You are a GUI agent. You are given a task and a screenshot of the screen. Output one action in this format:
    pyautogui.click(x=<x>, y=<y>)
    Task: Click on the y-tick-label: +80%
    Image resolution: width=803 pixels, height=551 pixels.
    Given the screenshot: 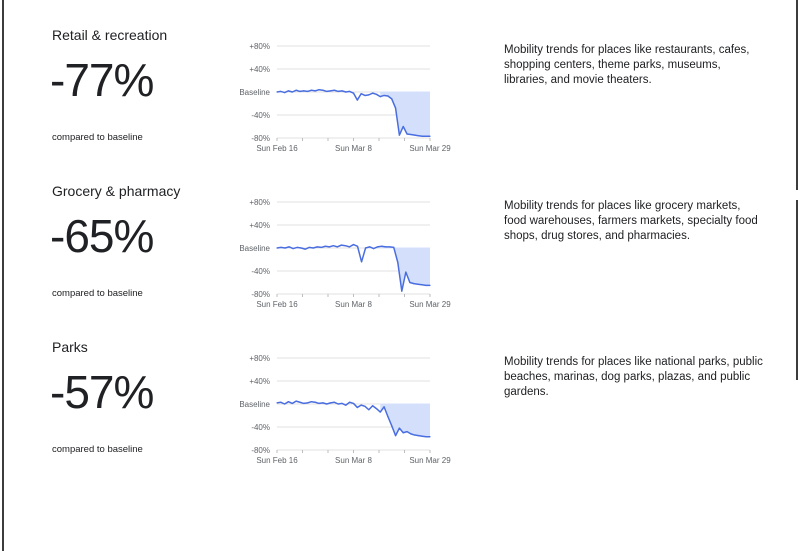 What is the action you would take?
    pyautogui.click(x=259, y=202)
    